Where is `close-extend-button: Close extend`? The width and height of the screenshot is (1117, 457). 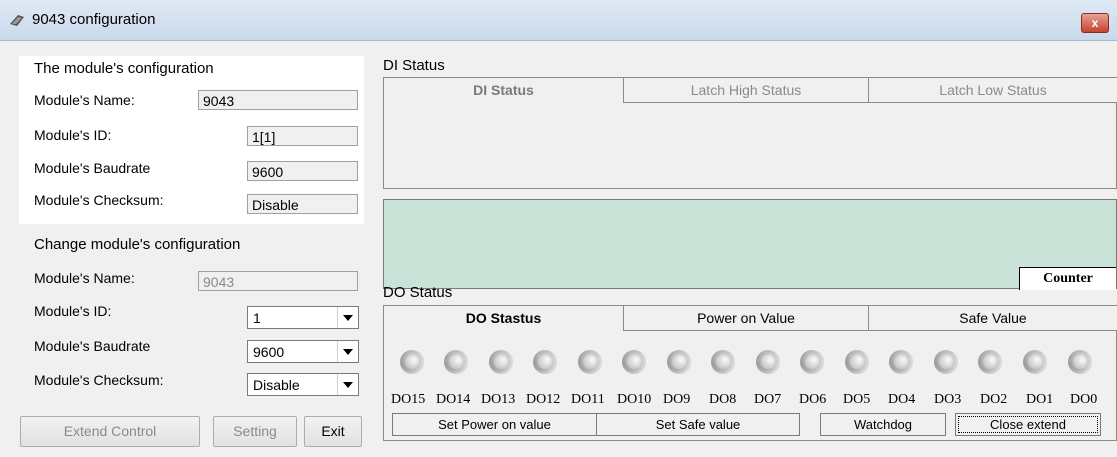 close-extend-button: Close extend is located at coordinates (1028, 424).